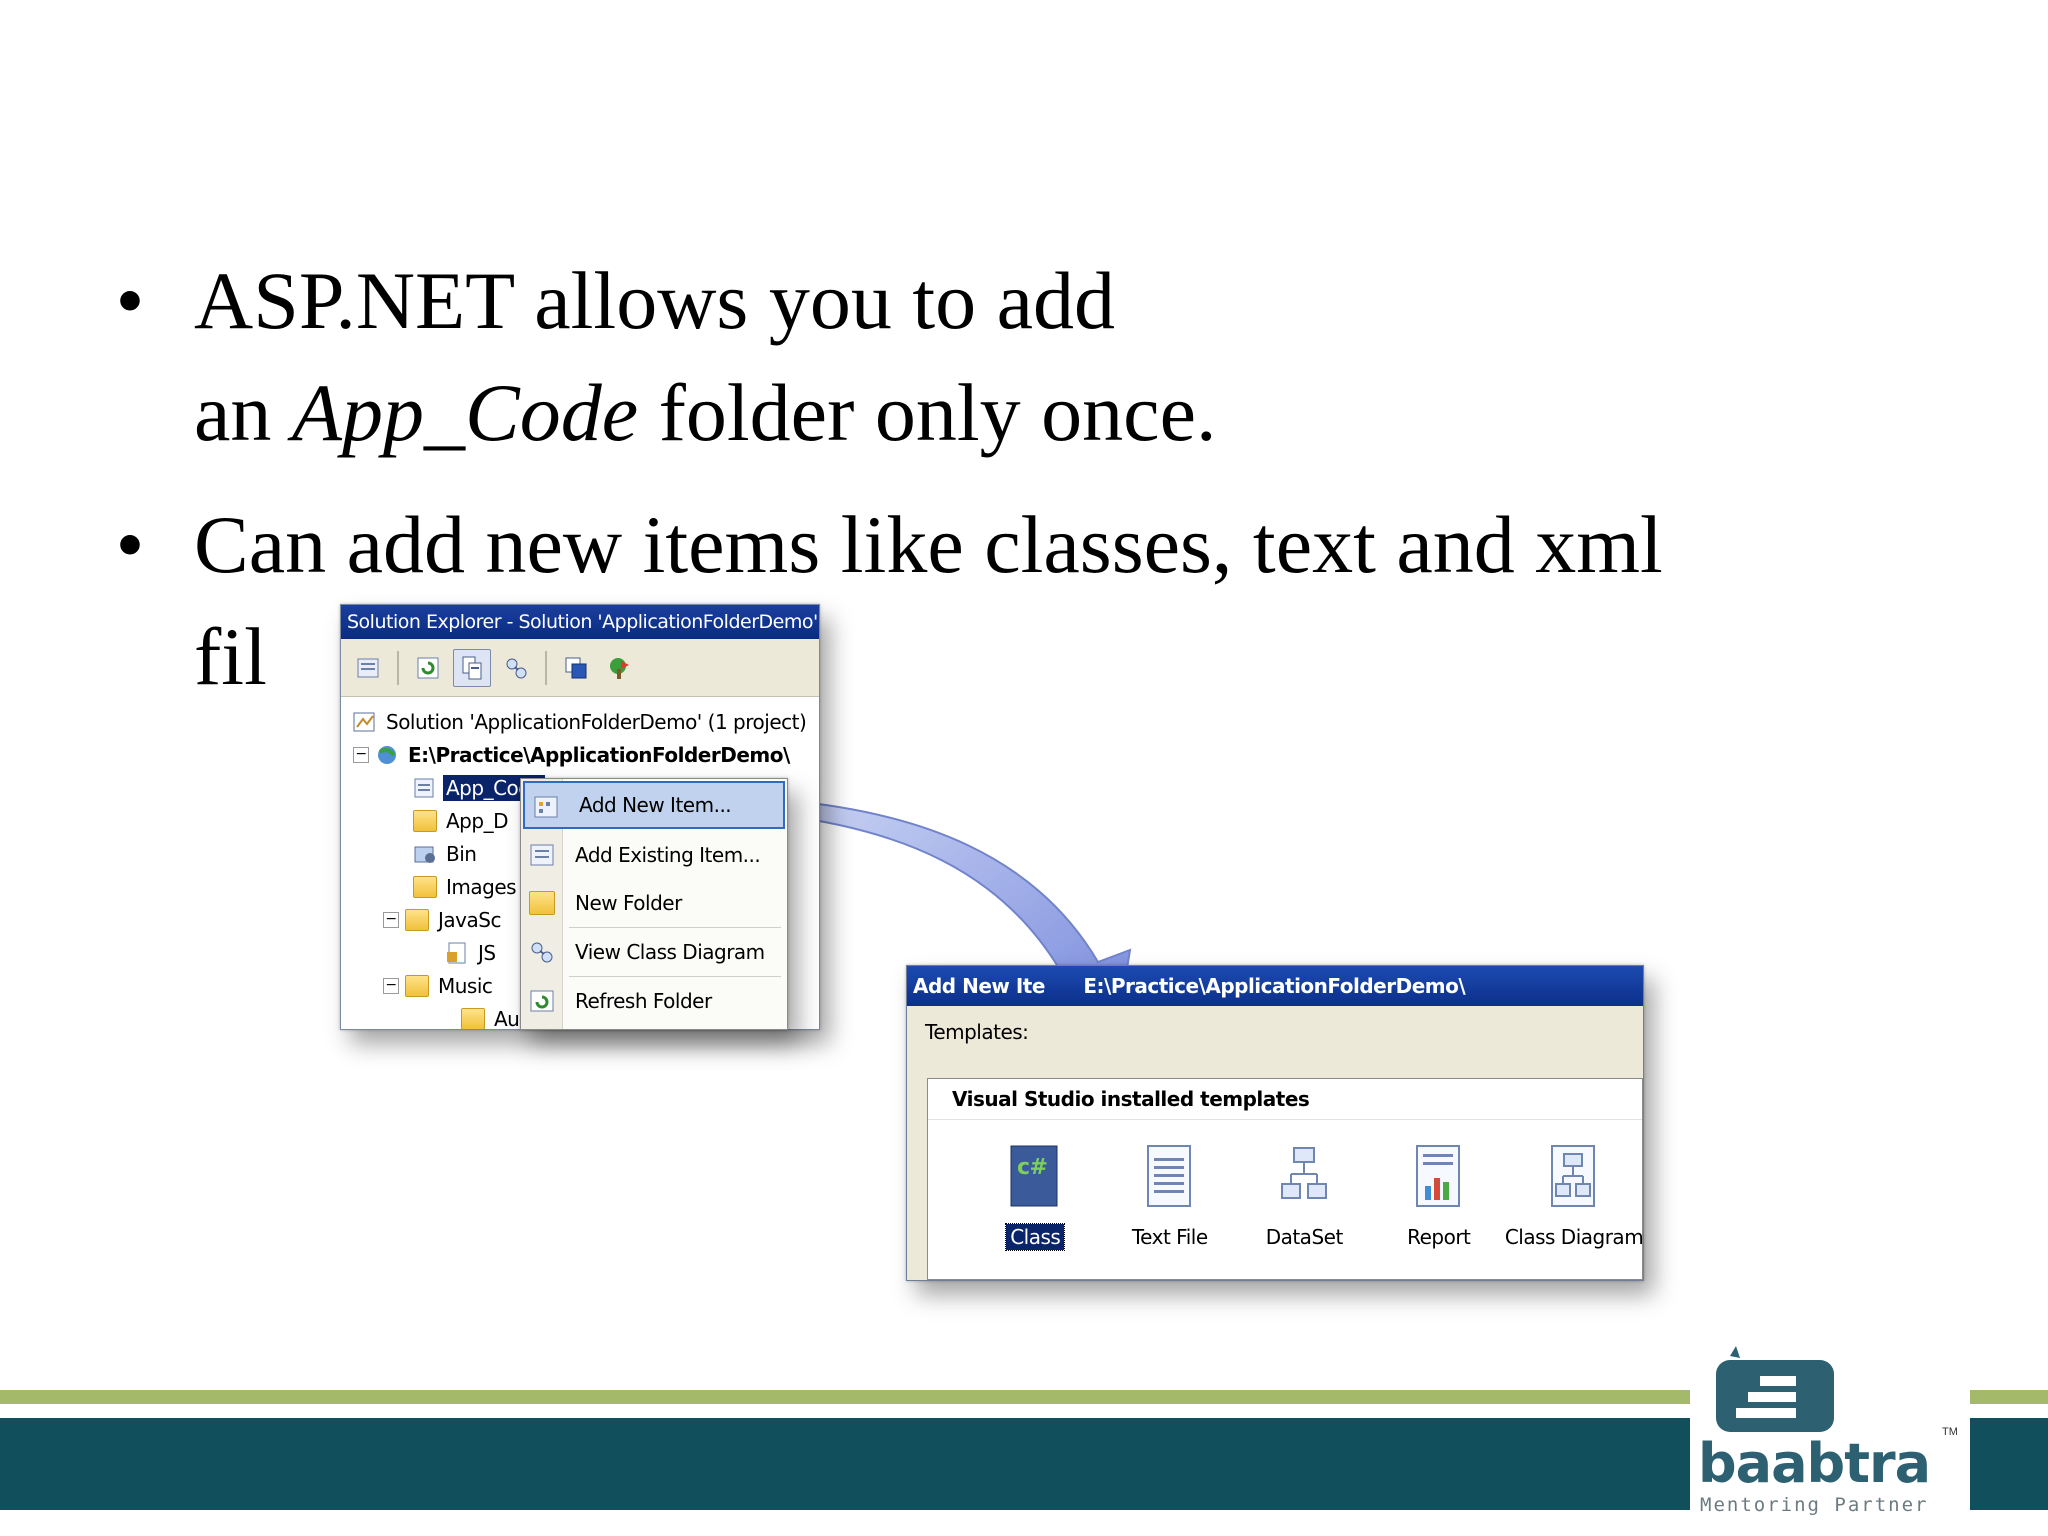 The height and width of the screenshot is (1536, 2048). What do you see at coordinates (546, 807) in the screenshot?
I see `add-new-item-icon` at bounding box center [546, 807].